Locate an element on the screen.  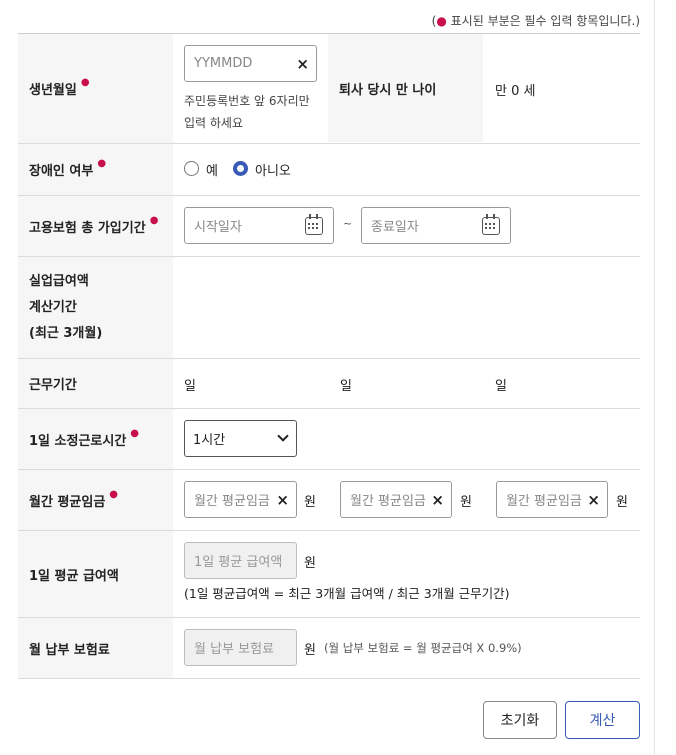
label-text: 고용보험 총 가입기간 is located at coordinates (87, 228).